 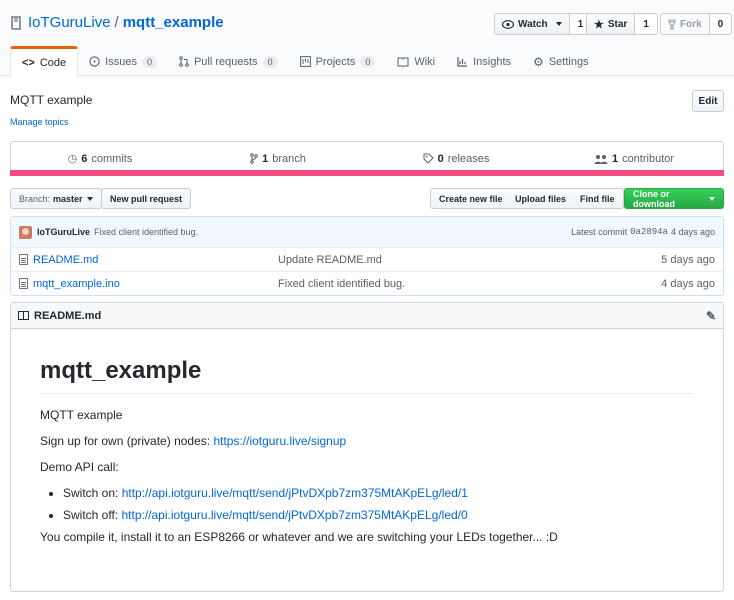 I want to click on repo-title: IoTGuruLive / mqtt_example, so click(x=117, y=22).